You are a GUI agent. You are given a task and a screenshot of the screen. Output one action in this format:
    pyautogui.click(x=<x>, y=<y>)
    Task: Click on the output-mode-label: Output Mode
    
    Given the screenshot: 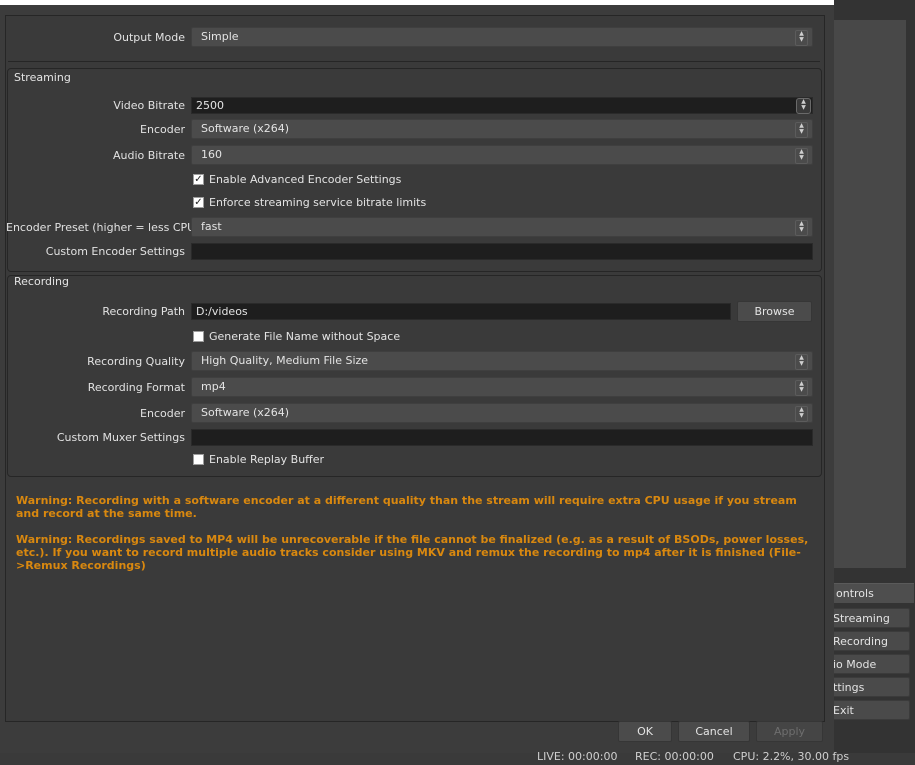 What is the action you would take?
    pyautogui.click(x=149, y=37)
    